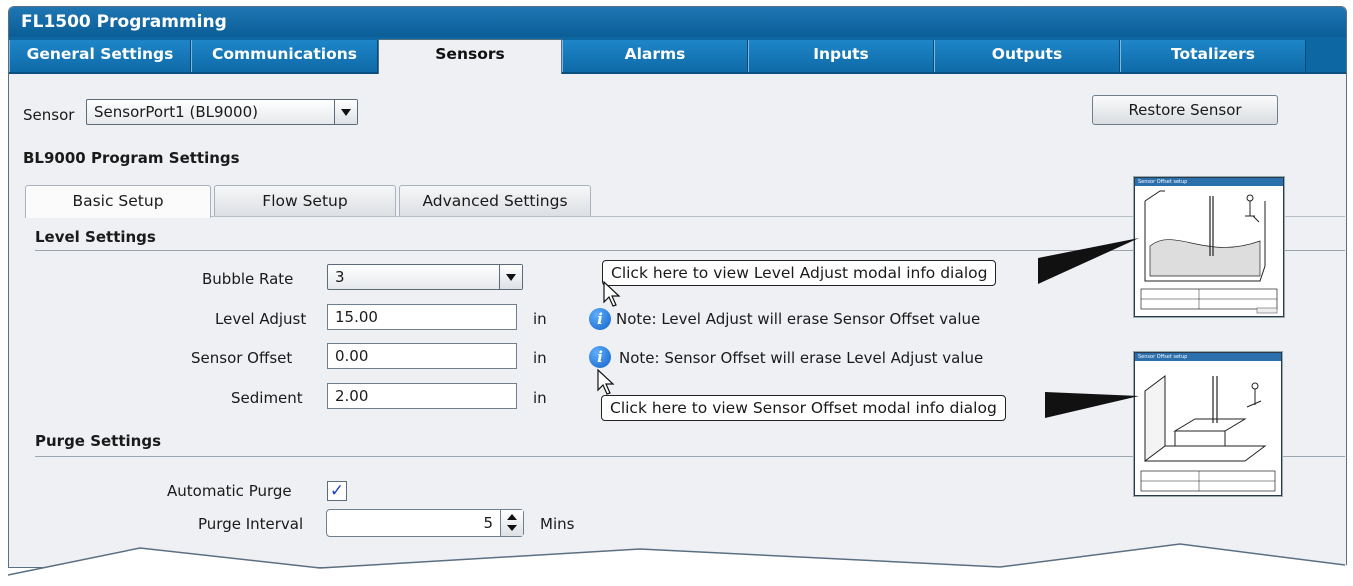 The height and width of the screenshot is (586, 1353). What do you see at coordinates (1088, 261) in the screenshot?
I see `level-callout-tail` at bounding box center [1088, 261].